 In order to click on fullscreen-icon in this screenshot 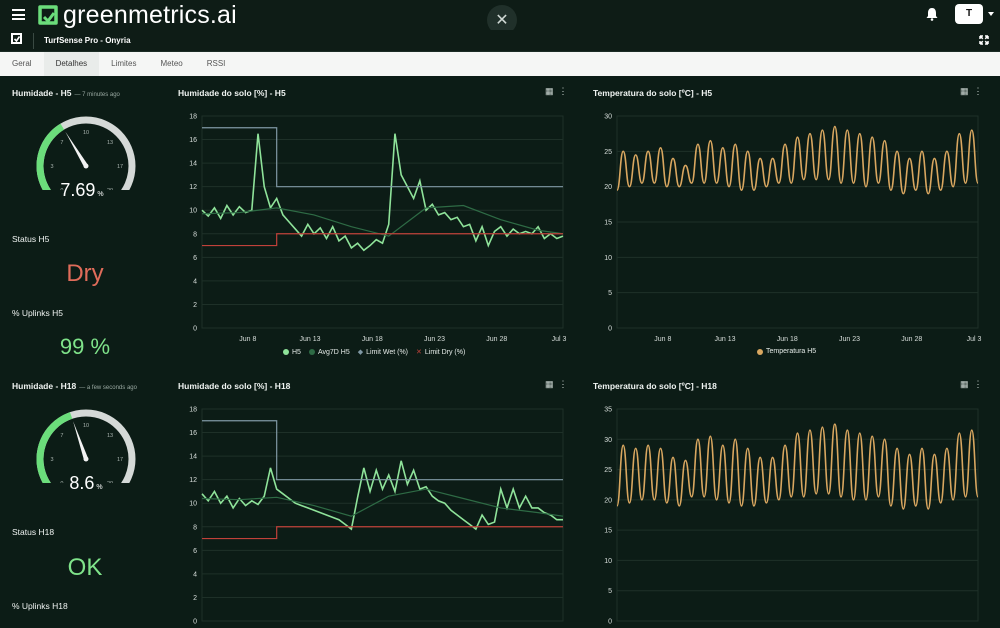, I will do `click(984, 40)`.